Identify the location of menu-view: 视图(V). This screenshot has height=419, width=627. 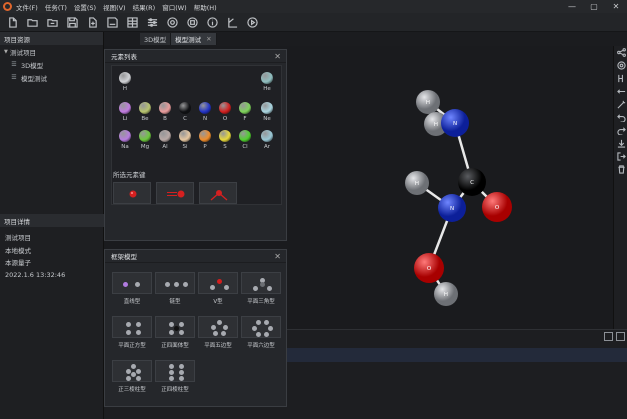
(114, 7).